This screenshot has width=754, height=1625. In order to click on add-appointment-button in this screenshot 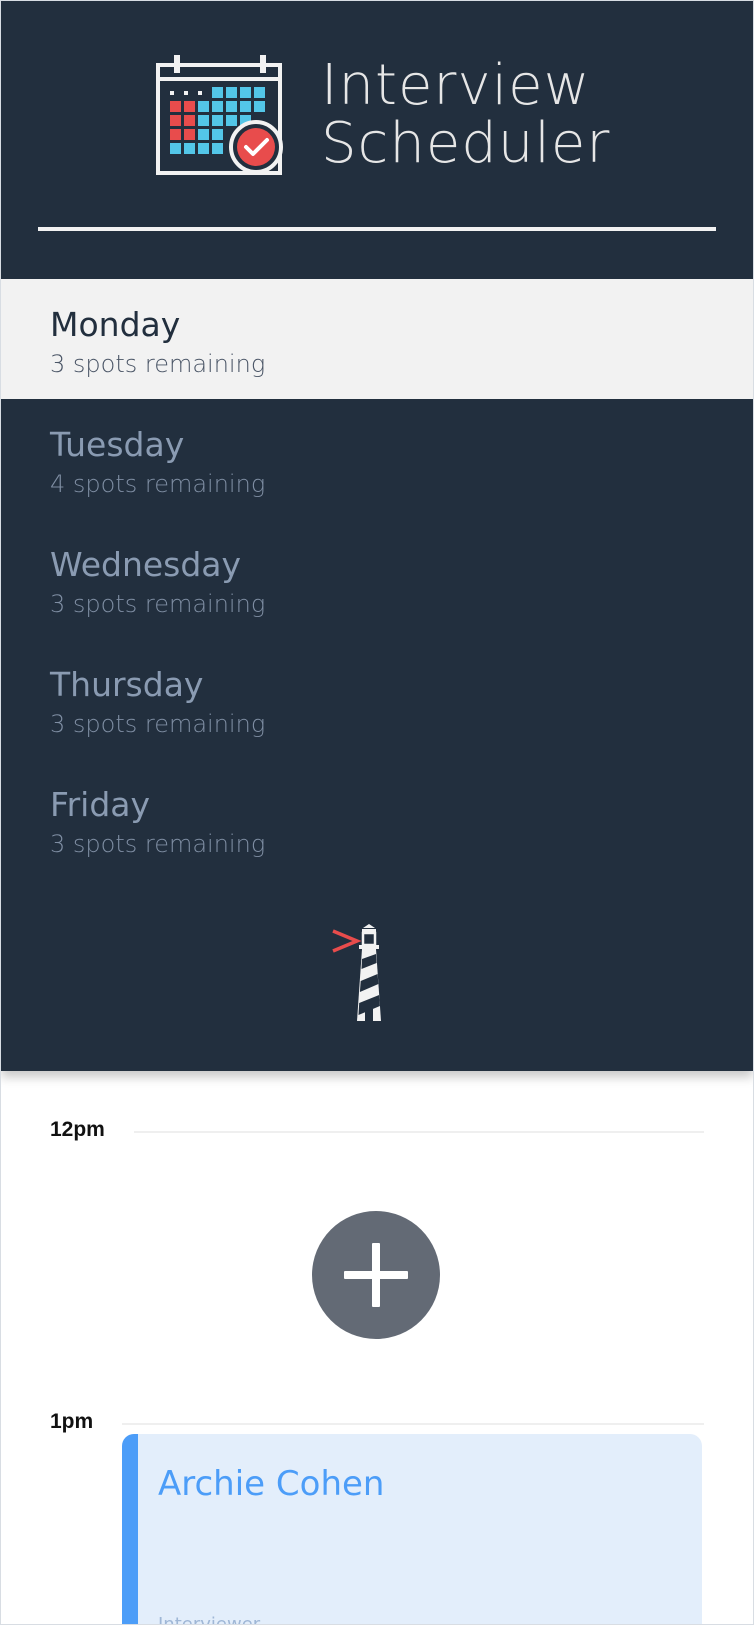, I will do `click(376, 1275)`.